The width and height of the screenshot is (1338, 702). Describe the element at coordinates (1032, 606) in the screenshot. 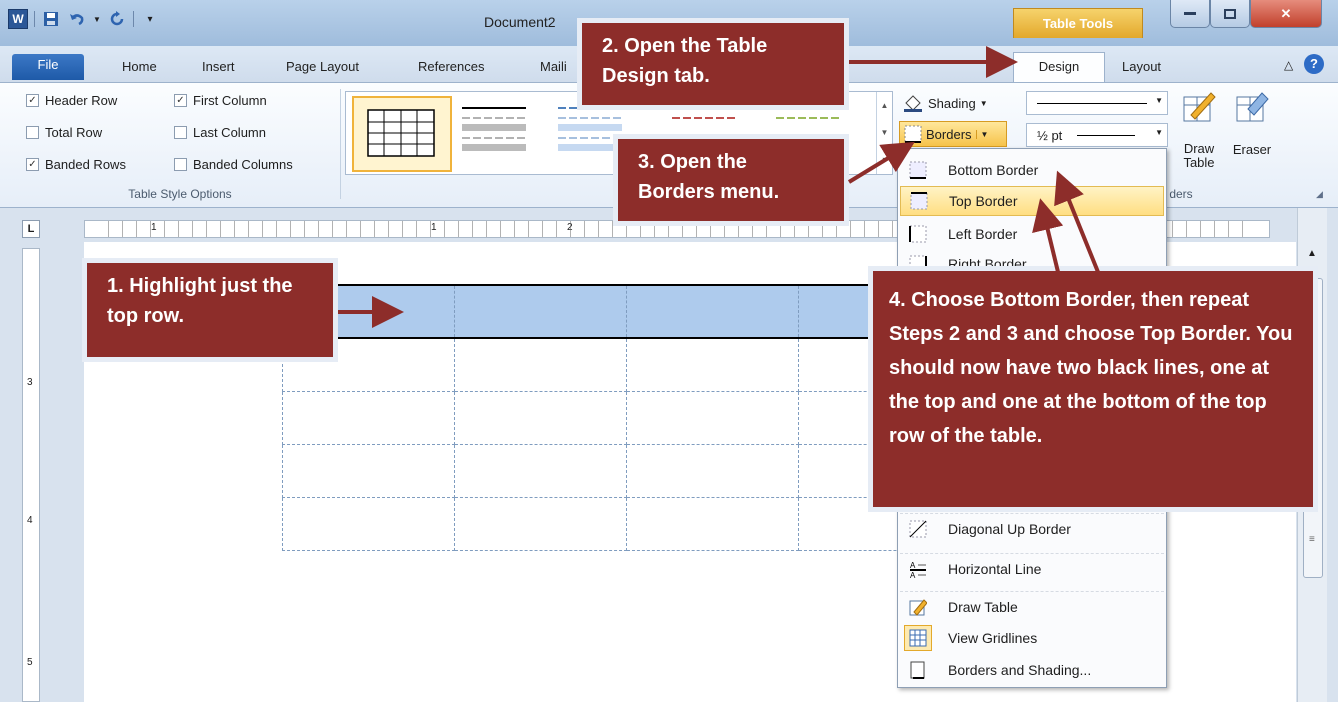

I see `menu-item-draw-table: Draw Table` at that location.